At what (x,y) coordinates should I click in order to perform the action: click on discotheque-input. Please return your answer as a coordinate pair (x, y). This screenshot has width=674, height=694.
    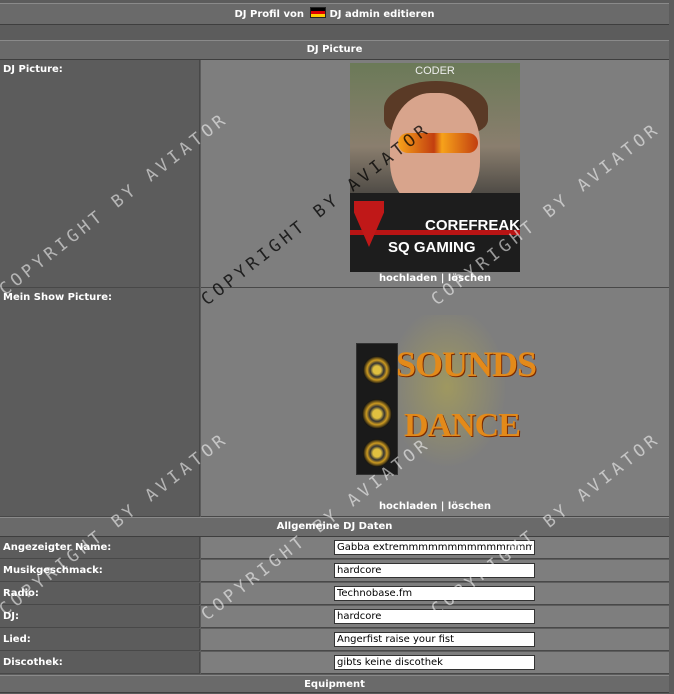
    Looking at the image, I should click on (434, 662).